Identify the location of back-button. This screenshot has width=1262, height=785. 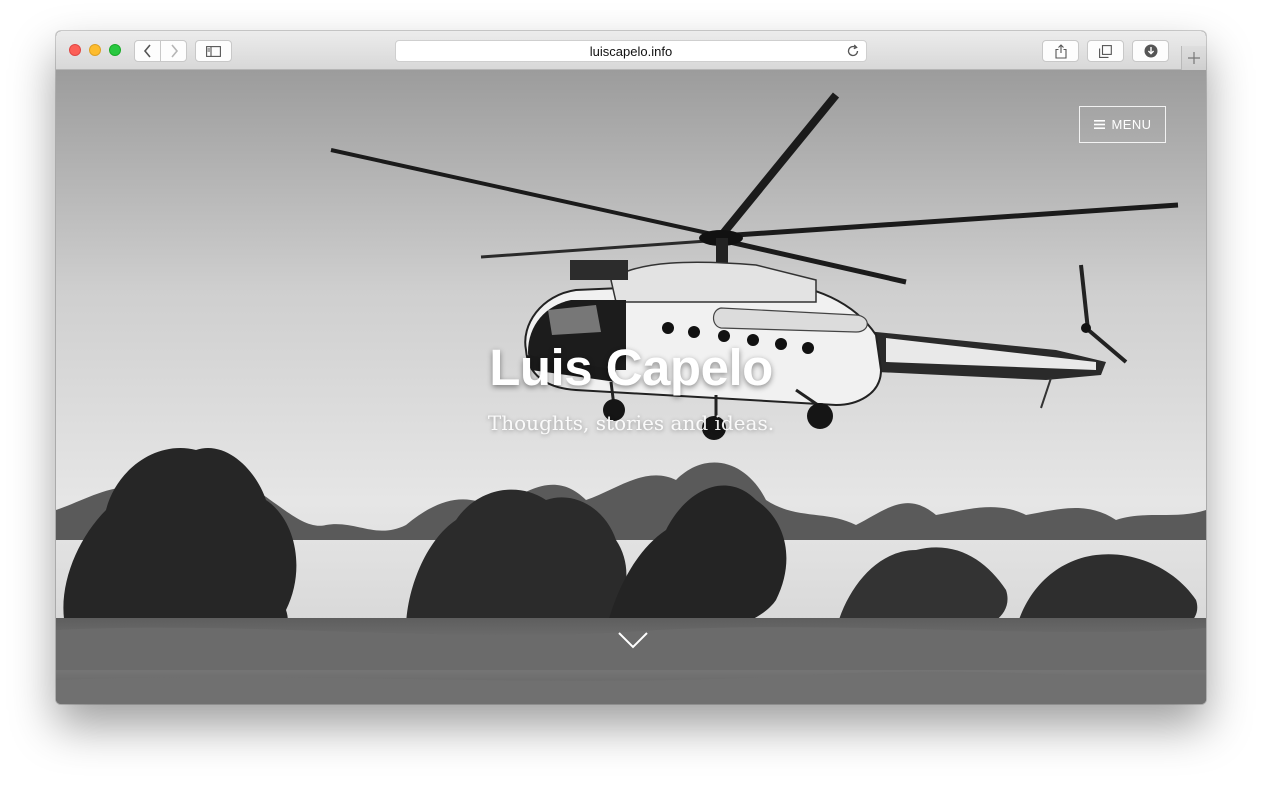
(147, 51).